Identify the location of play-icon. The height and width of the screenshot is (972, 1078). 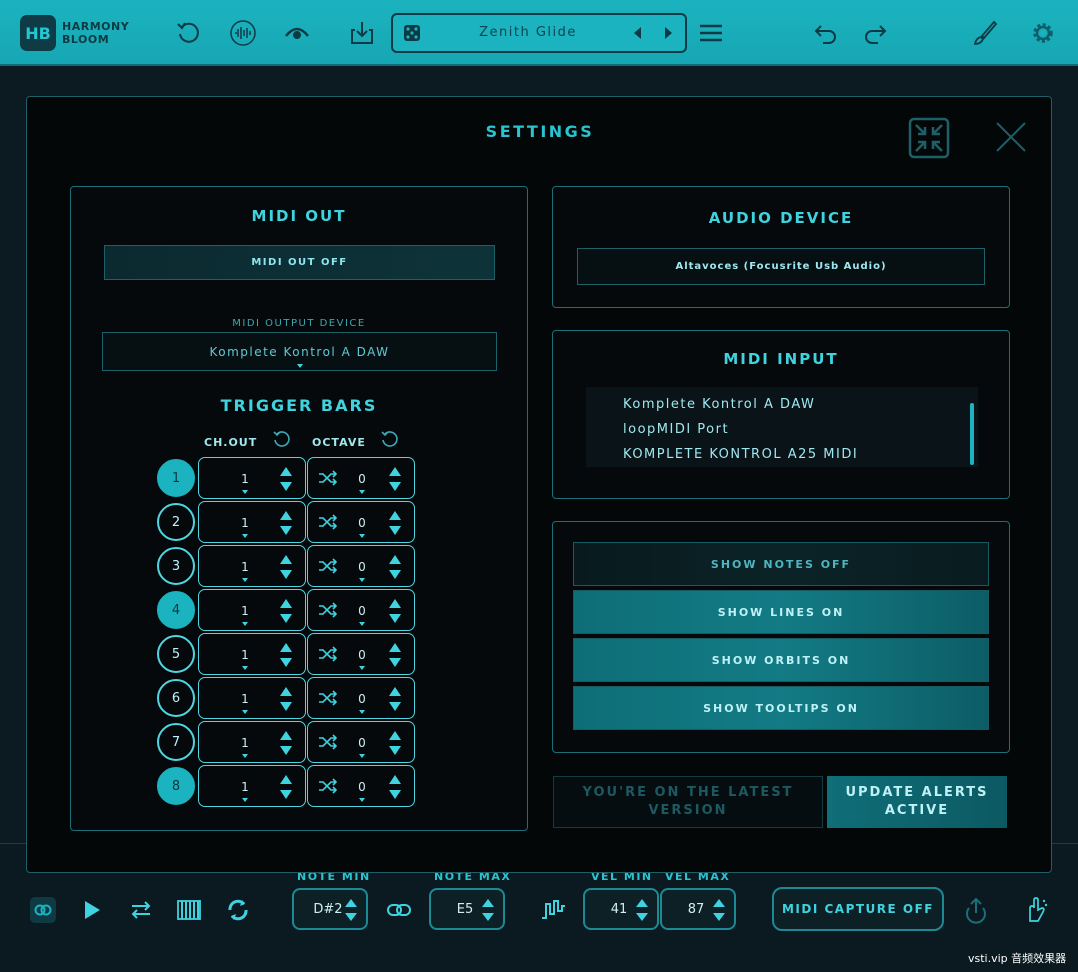
(92, 910).